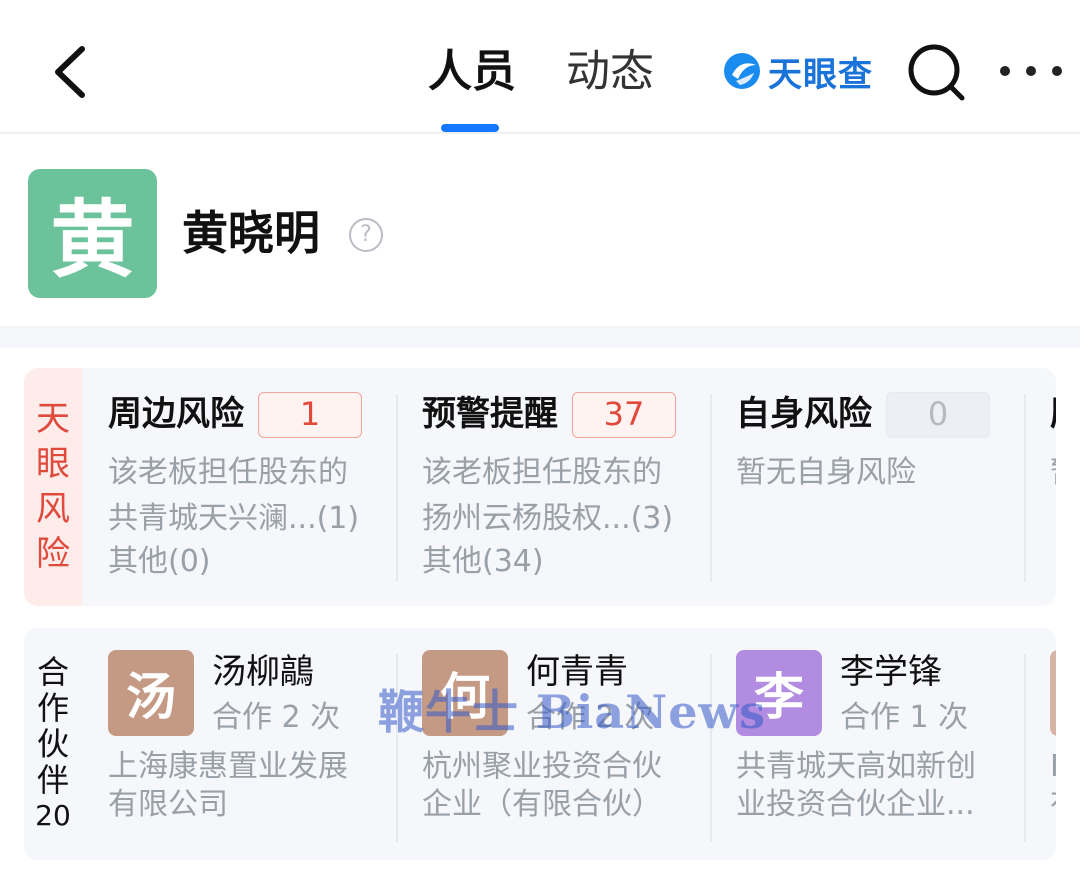 This screenshot has width=1080, height=881. I want to click on risk-item-title: 历, so click(1053, 414).